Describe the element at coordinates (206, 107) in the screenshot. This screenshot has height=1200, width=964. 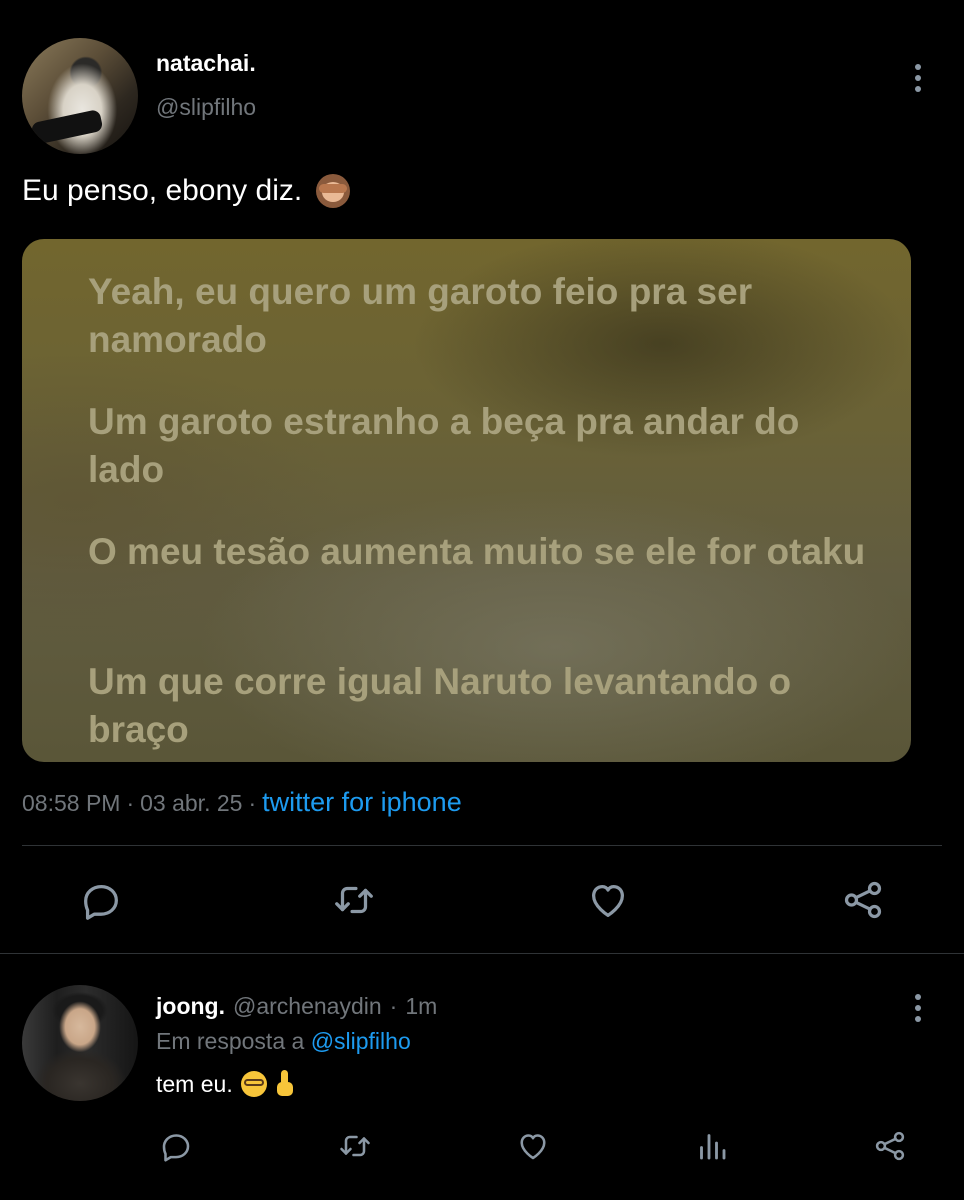
I see `author-handle: @slipfilho` at that location.